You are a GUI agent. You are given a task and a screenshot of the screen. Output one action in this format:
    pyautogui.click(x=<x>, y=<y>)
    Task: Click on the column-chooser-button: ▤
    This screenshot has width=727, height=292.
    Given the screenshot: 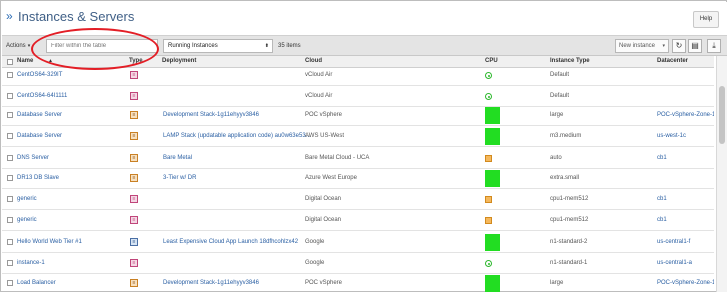 What is the action you would take?
    pyautogui.click(x=695, y=46)
    